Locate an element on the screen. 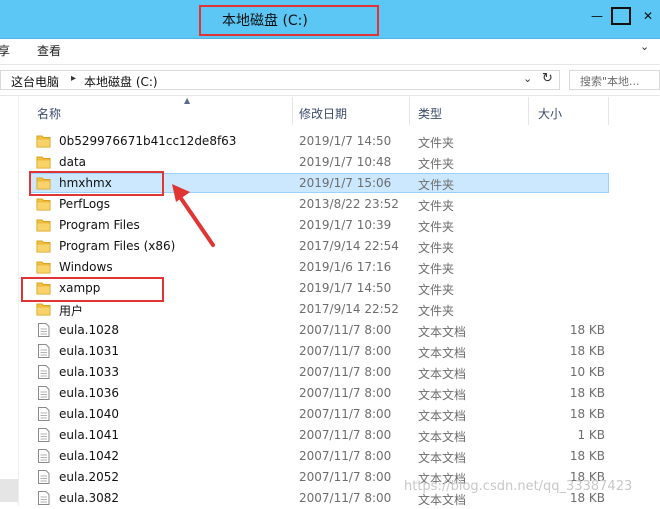 This screenshot has width=660, height=509. column-date-label: 修改日期 is located at coordinates (323, 114).